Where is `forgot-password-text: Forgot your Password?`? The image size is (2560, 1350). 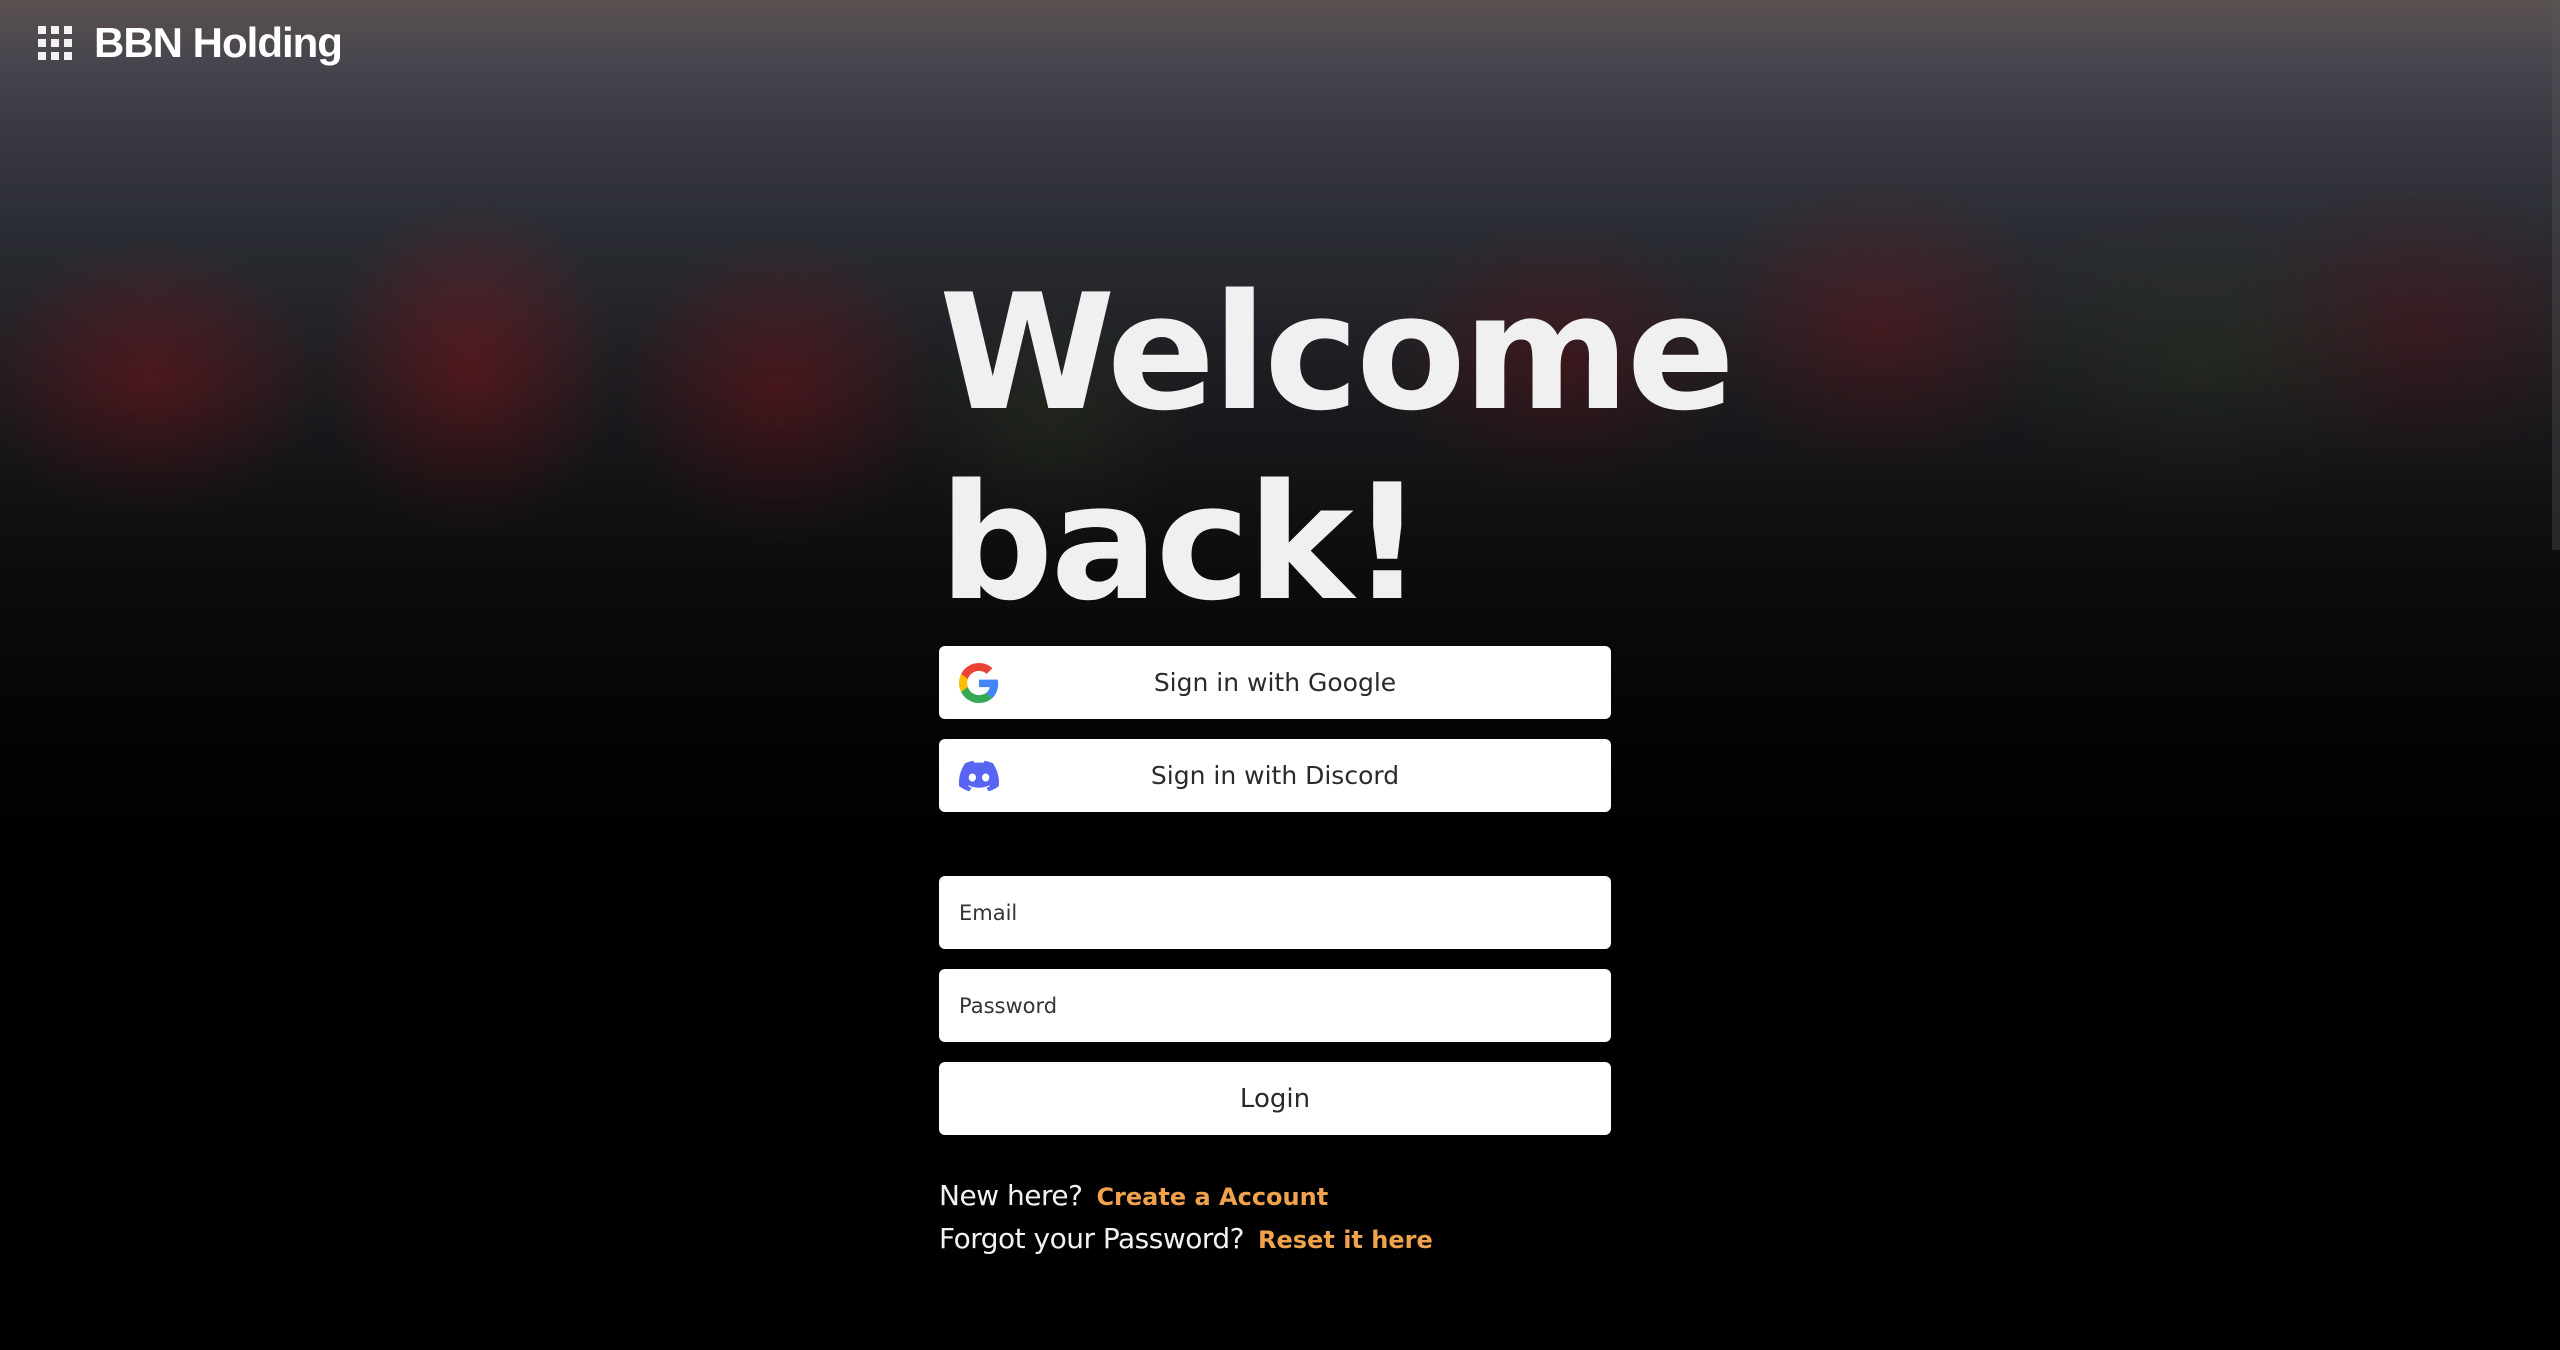 forgot-password-text: Forgot your Password? is located at coordinates (1092, 1238).